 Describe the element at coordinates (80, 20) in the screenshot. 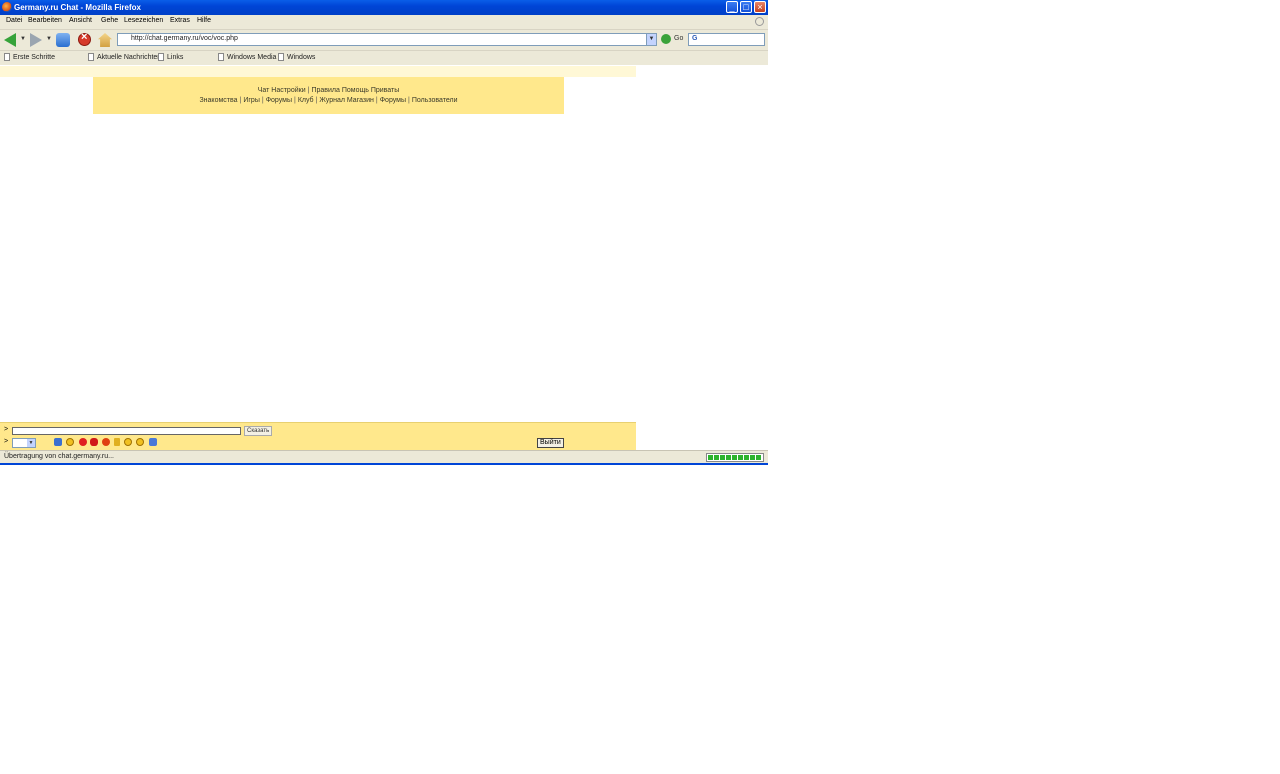

I see `menu-view: Ansicht` at that location.